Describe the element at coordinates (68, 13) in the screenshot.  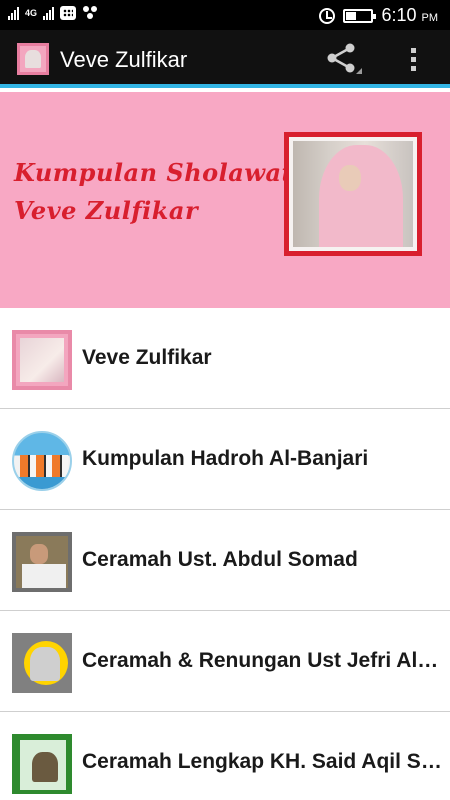
I see `bbm-notification-icon` at that location.